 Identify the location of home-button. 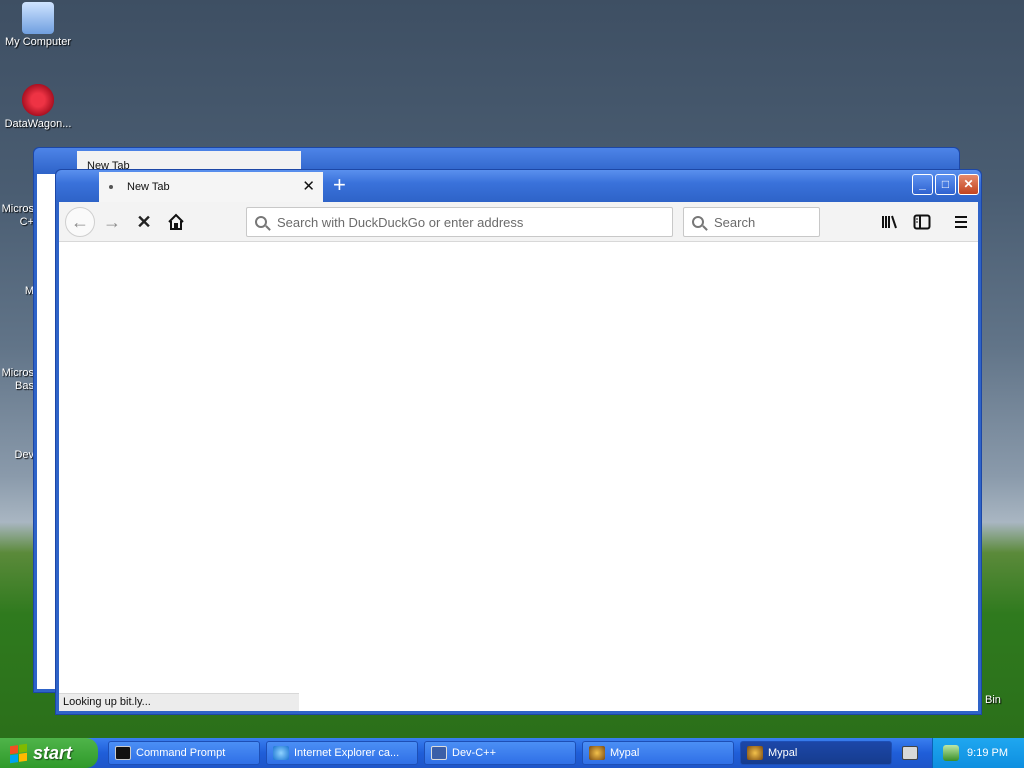
(176, 222).